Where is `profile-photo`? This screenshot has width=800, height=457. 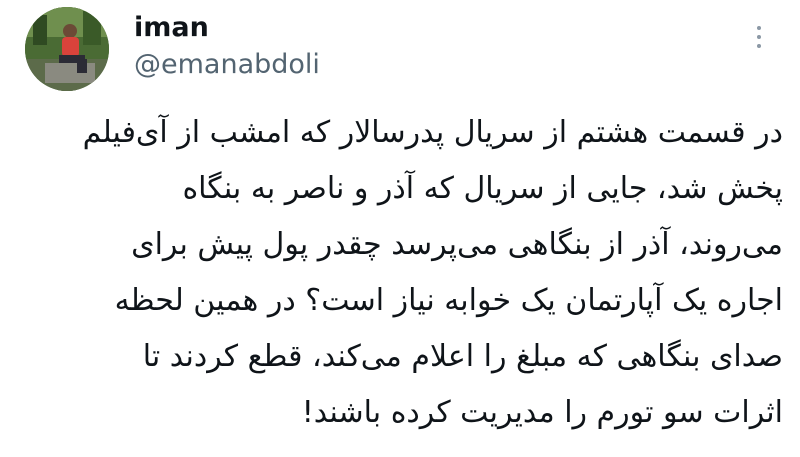
profile-photo is located at coordinates (67, 49).